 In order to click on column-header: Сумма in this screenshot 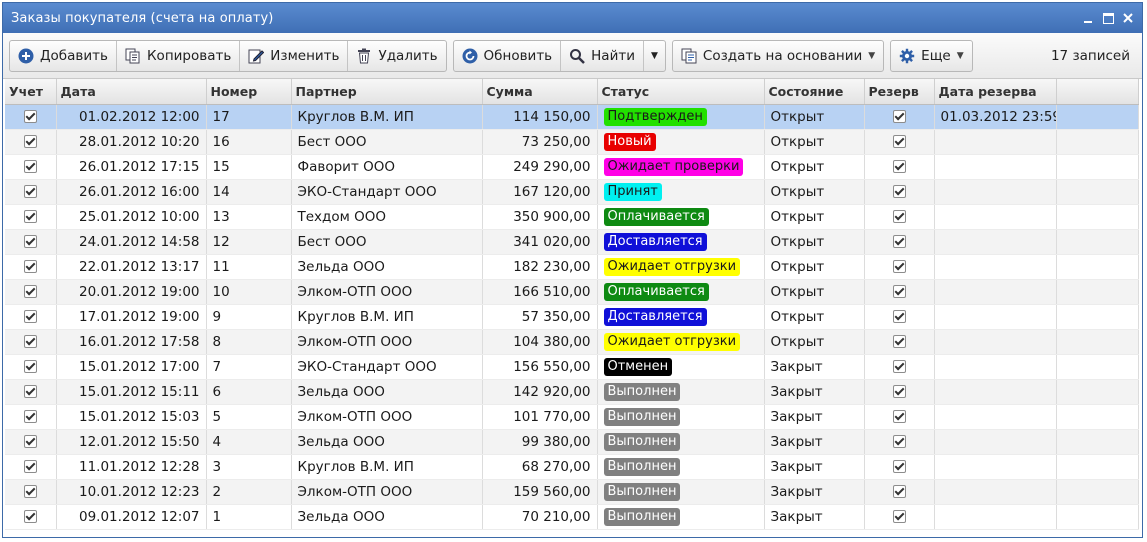, I will do `click(540, 92)`.